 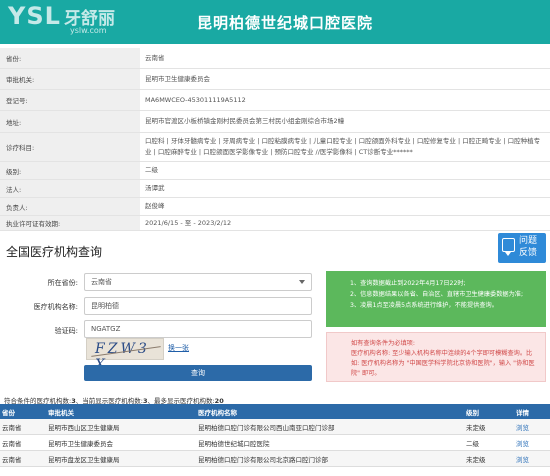 I want to click on info-label: 登记号:, so click(x=70, y=100).